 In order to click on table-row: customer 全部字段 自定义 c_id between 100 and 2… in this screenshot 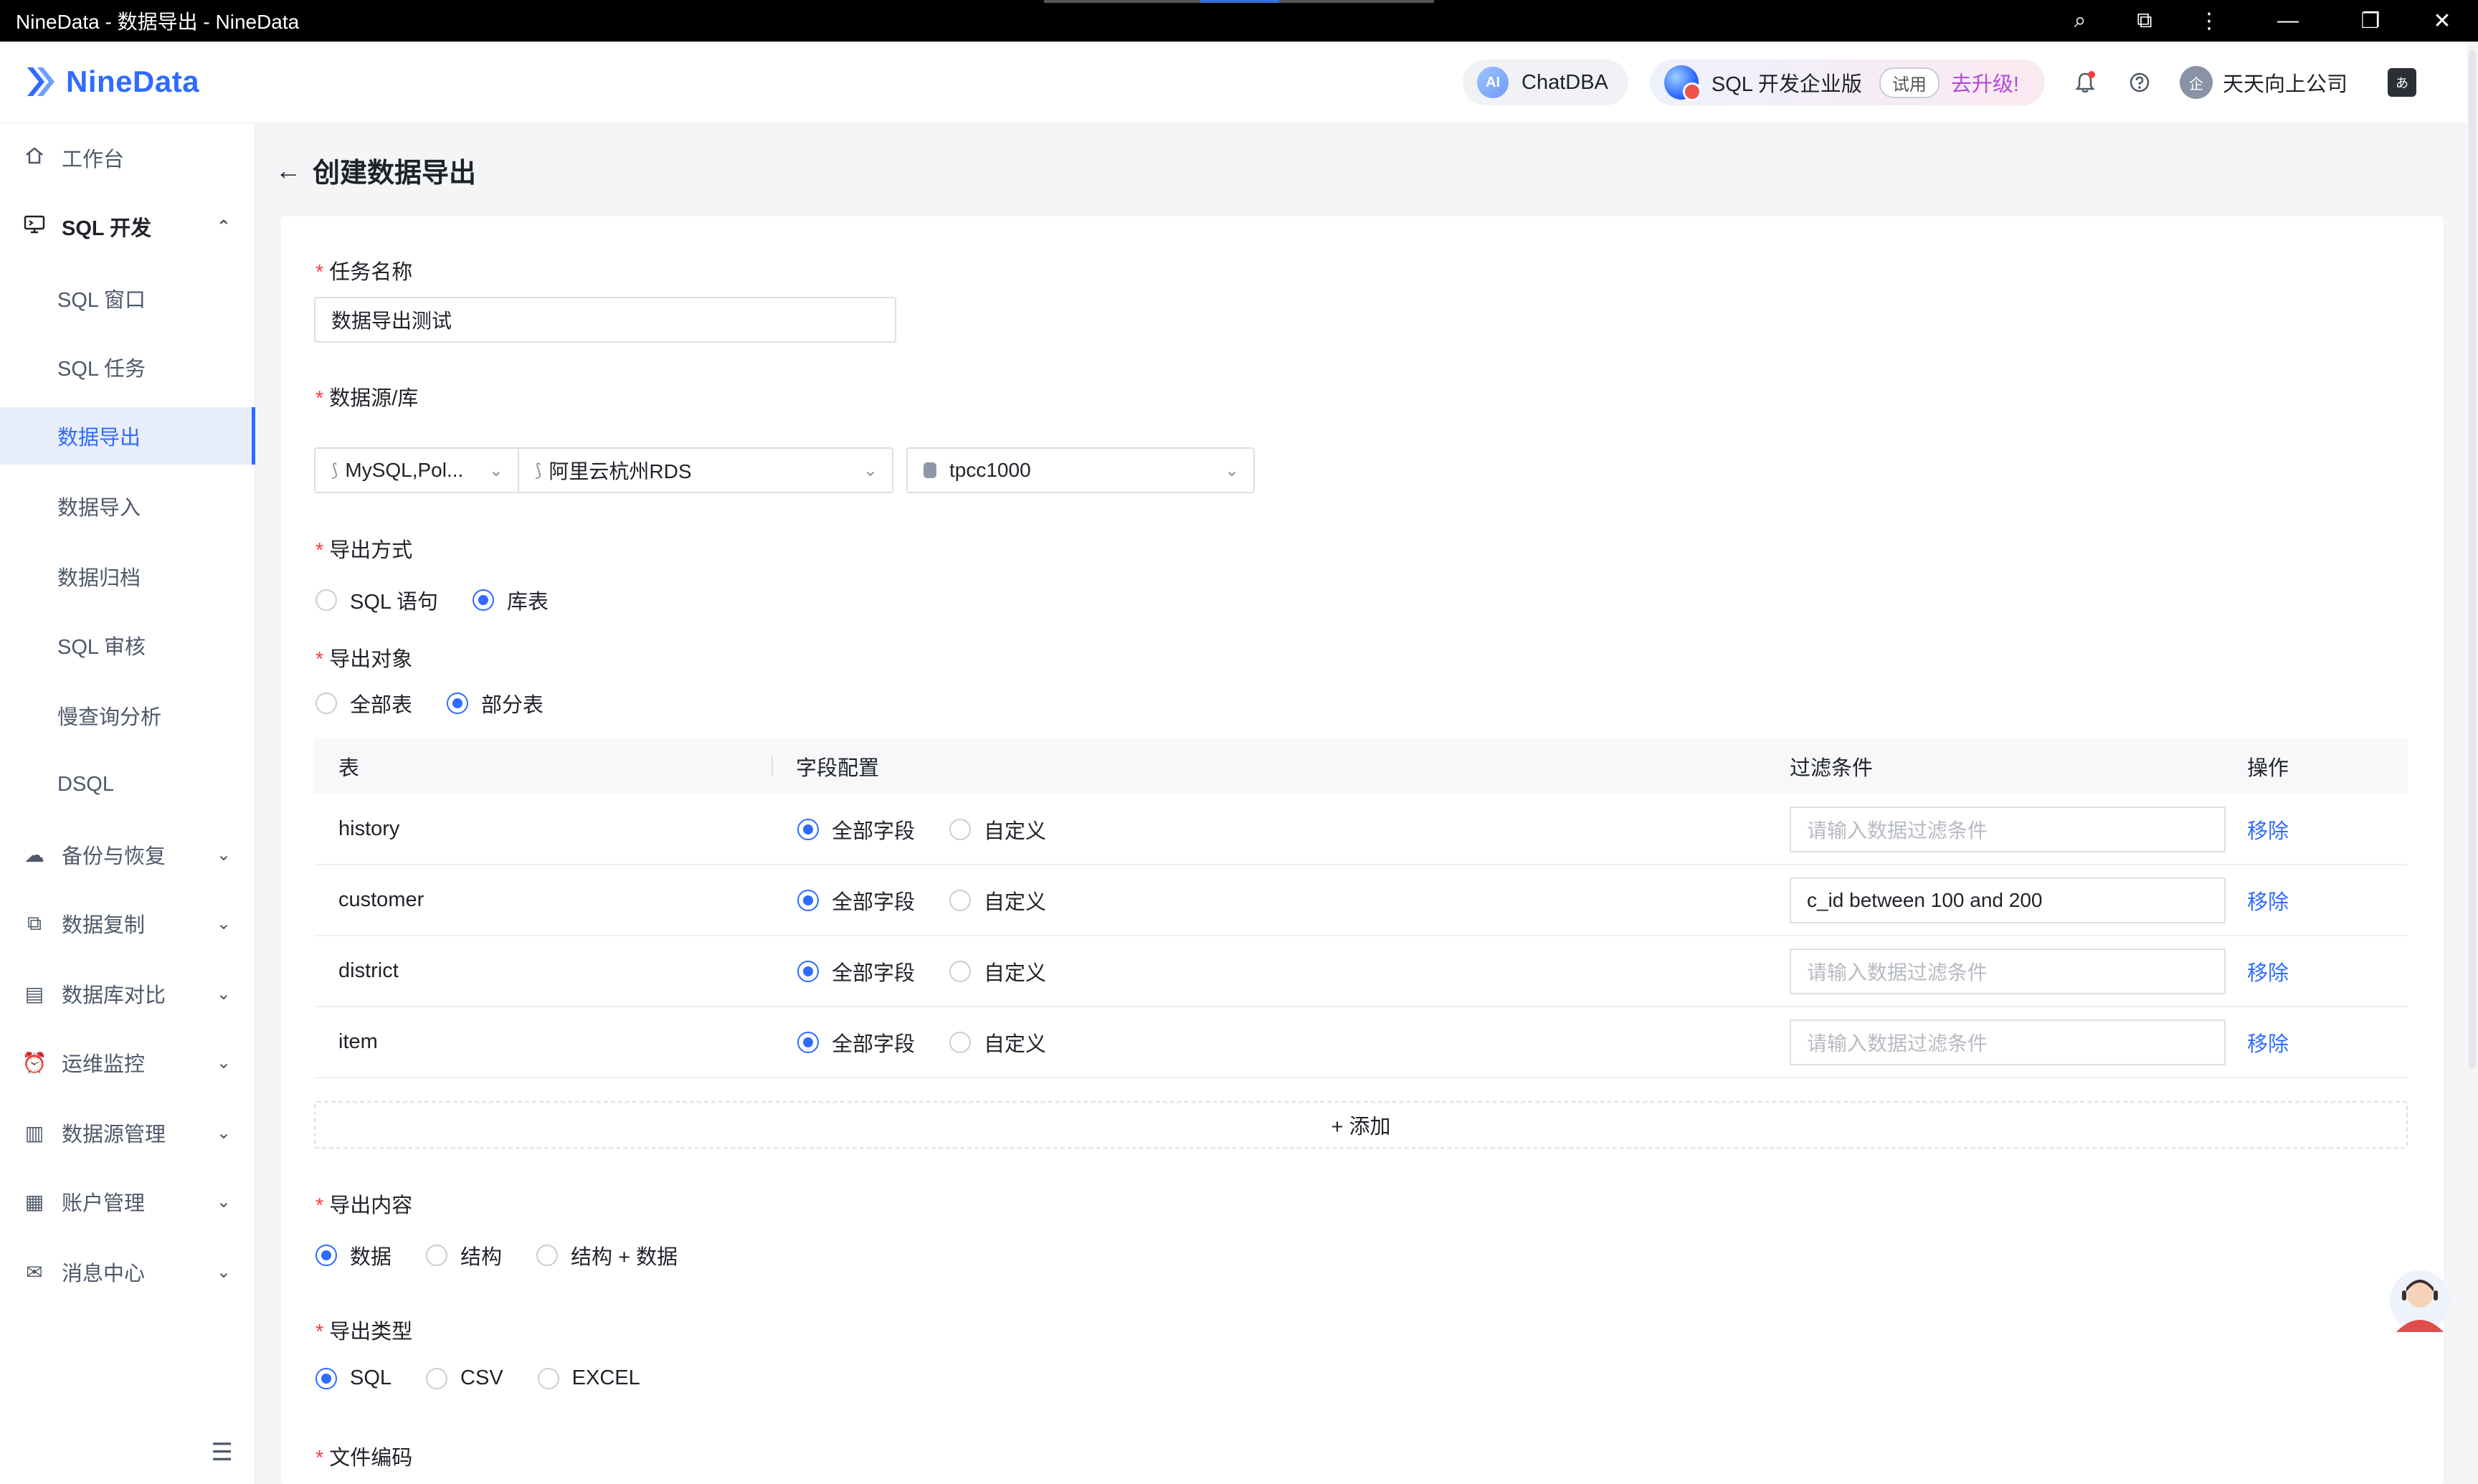, I will do `click(1361, 901)`.